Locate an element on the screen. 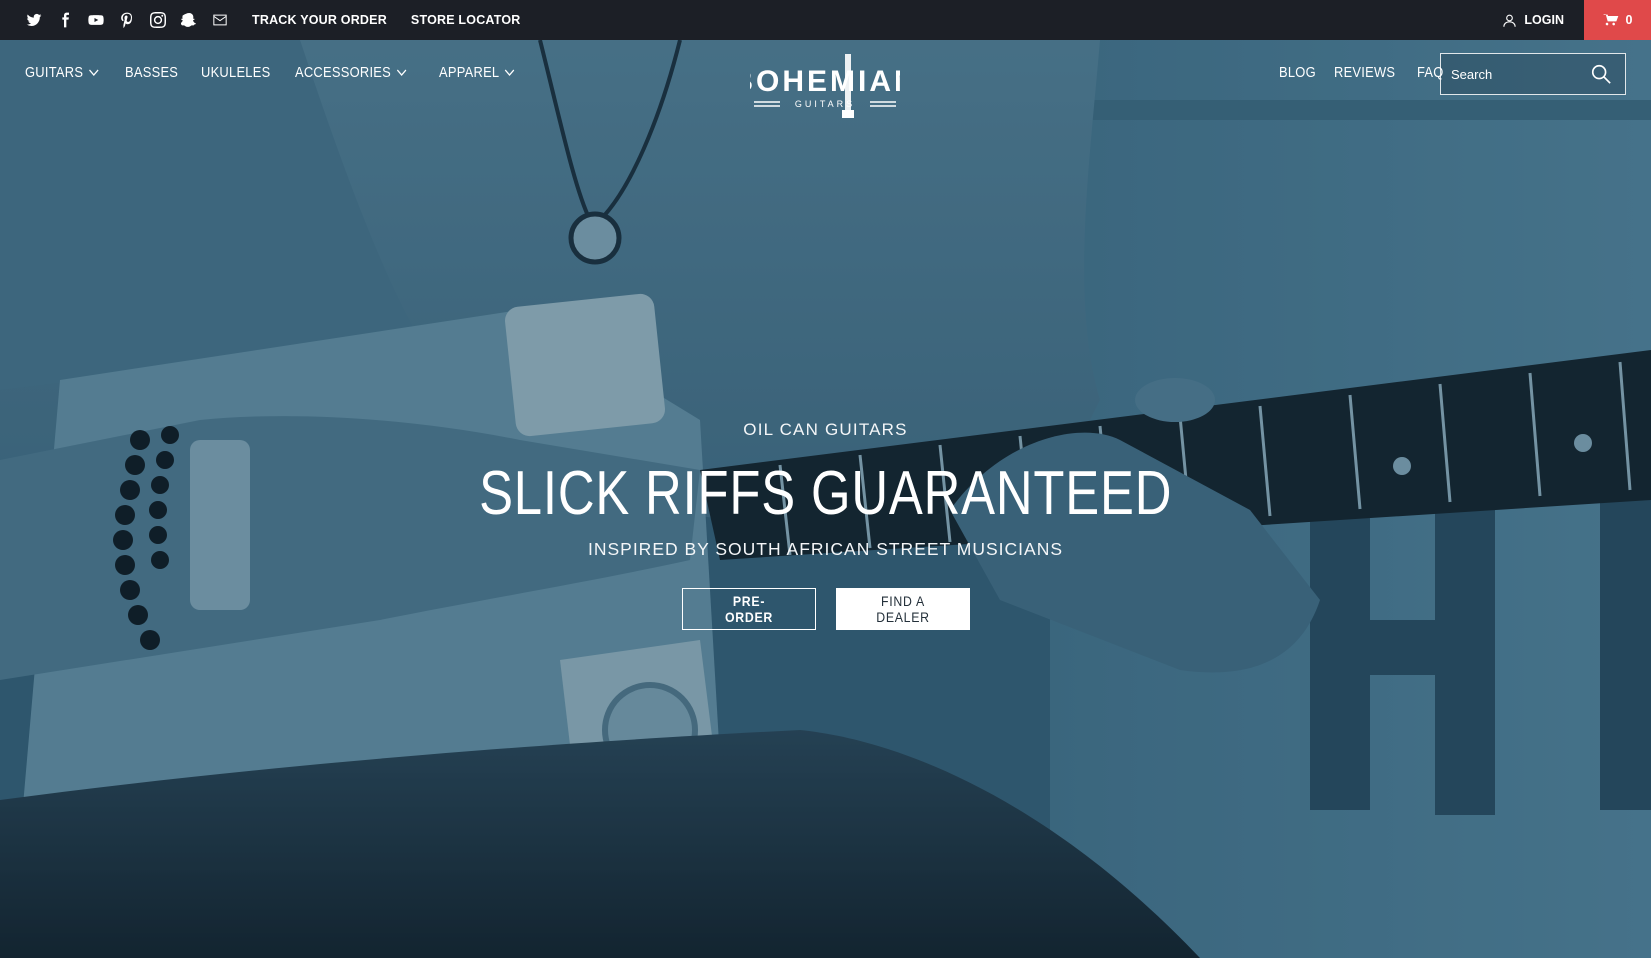 The image size is (1651, 958). cart-icon is located at coordinates (1610, 20).